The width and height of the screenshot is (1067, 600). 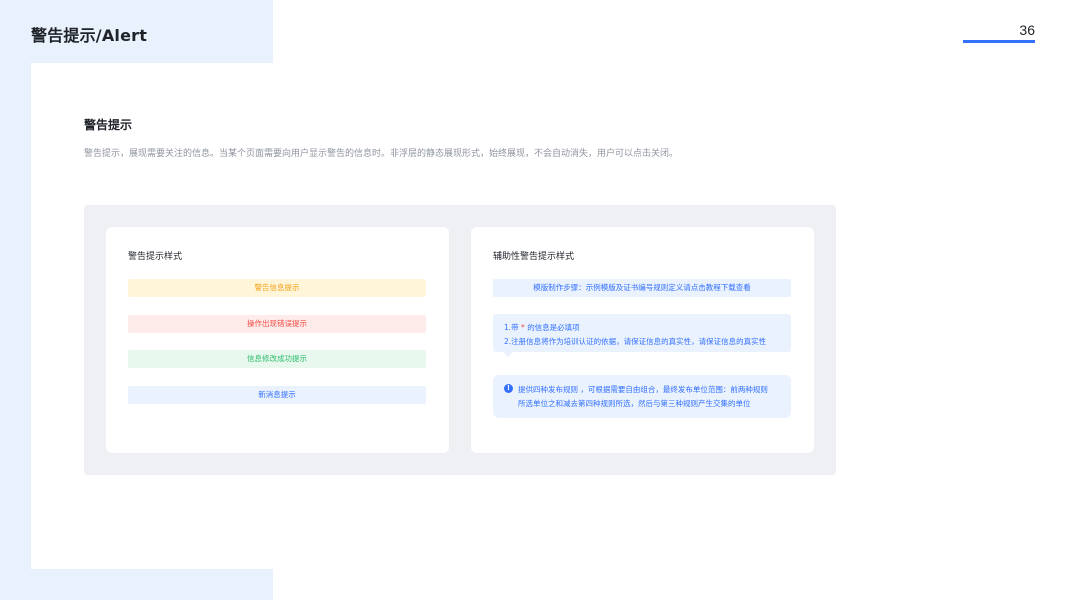 What do you see at coordinates (553, 327) in the screenshot?
I see `notice-line-1-suffix: 的信息是必填项` at bounding box center [553, 327].